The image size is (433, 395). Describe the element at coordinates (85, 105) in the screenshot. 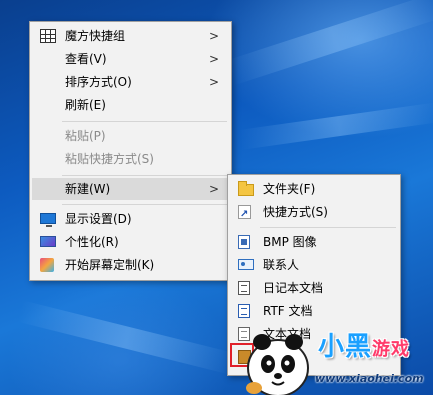

I see `menu-item-label: 刷新(E)` at that location.